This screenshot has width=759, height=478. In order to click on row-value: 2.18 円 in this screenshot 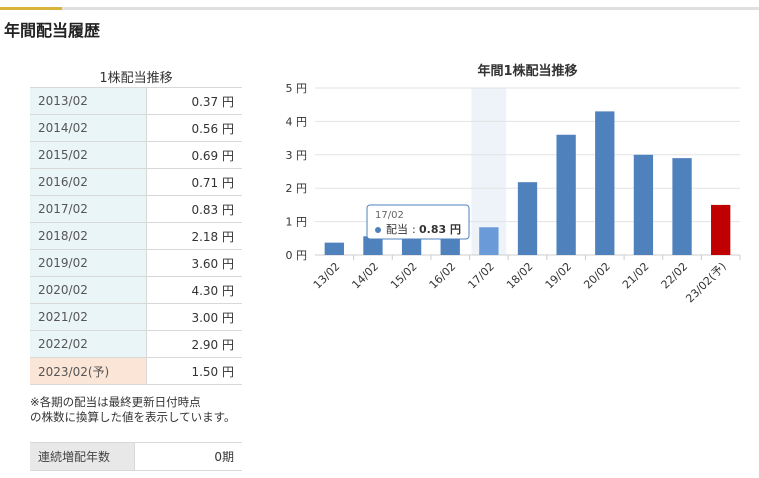, I will do `click(194, 236)`.